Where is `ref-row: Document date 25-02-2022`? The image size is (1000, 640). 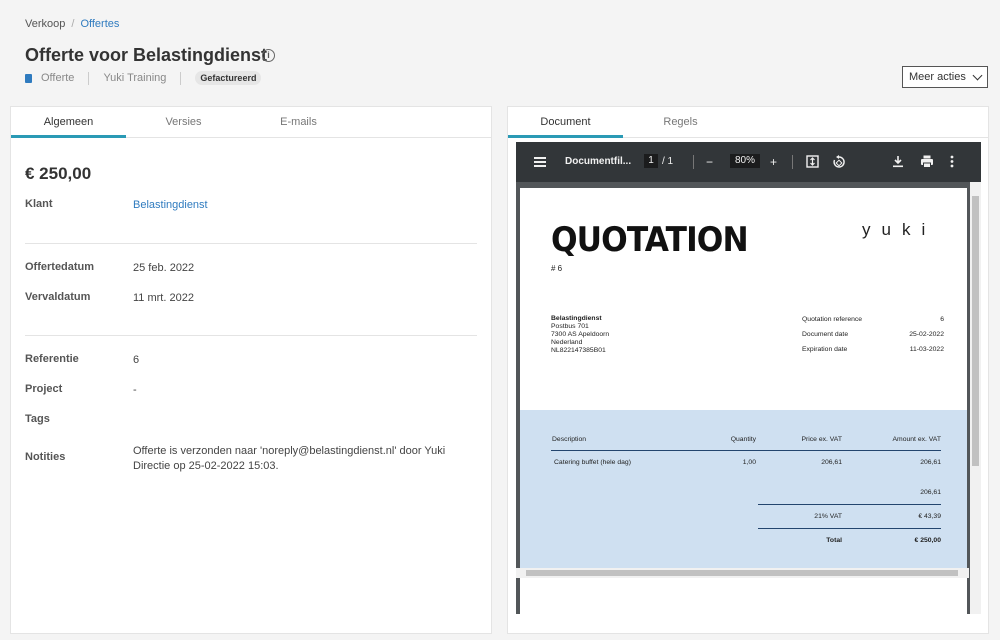 ref-row: Document date 25-02-2022 is located at coordinates (873, 334).